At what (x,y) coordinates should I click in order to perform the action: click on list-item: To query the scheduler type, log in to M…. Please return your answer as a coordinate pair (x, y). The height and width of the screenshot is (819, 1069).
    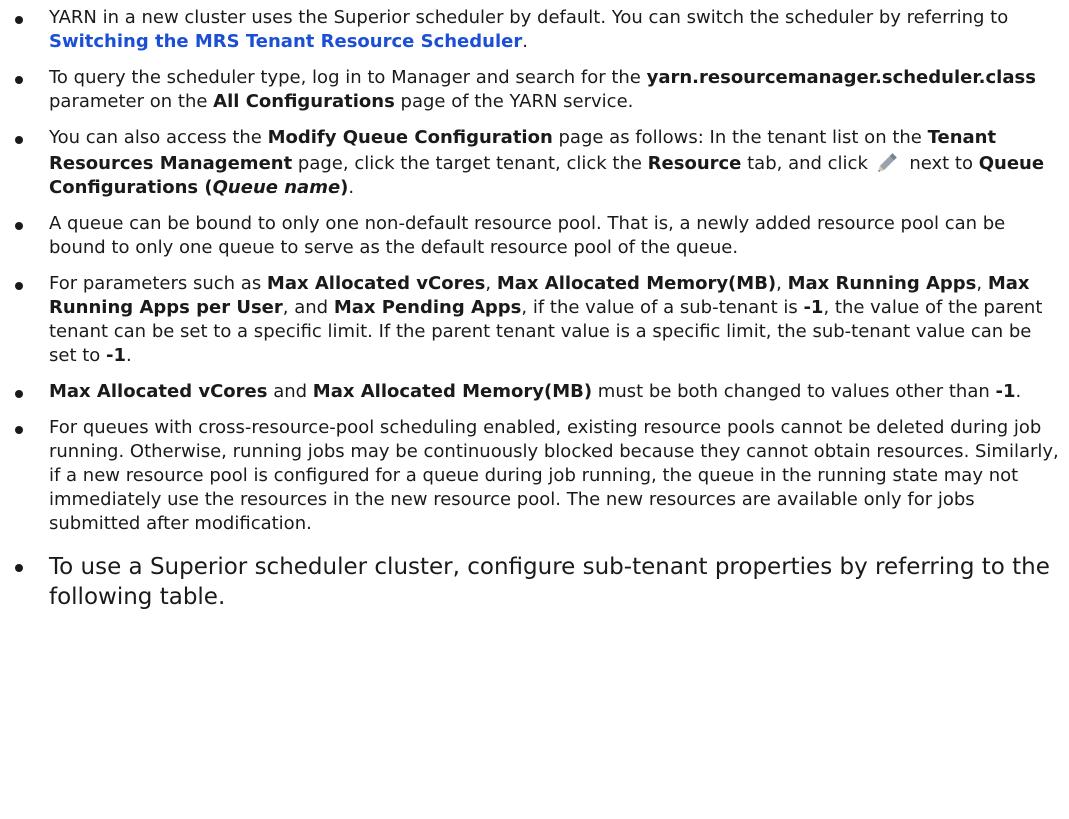
    Looking at the image, I should click on (534, 90).